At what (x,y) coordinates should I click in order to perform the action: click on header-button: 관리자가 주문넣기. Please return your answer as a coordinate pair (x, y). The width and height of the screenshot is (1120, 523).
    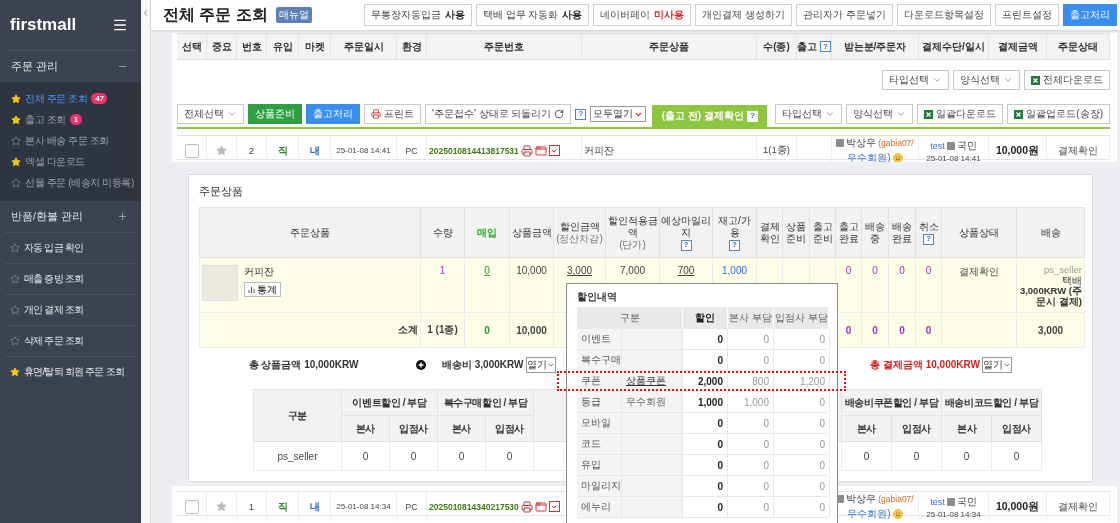
    Looking at the image, I should click on (844, 15).